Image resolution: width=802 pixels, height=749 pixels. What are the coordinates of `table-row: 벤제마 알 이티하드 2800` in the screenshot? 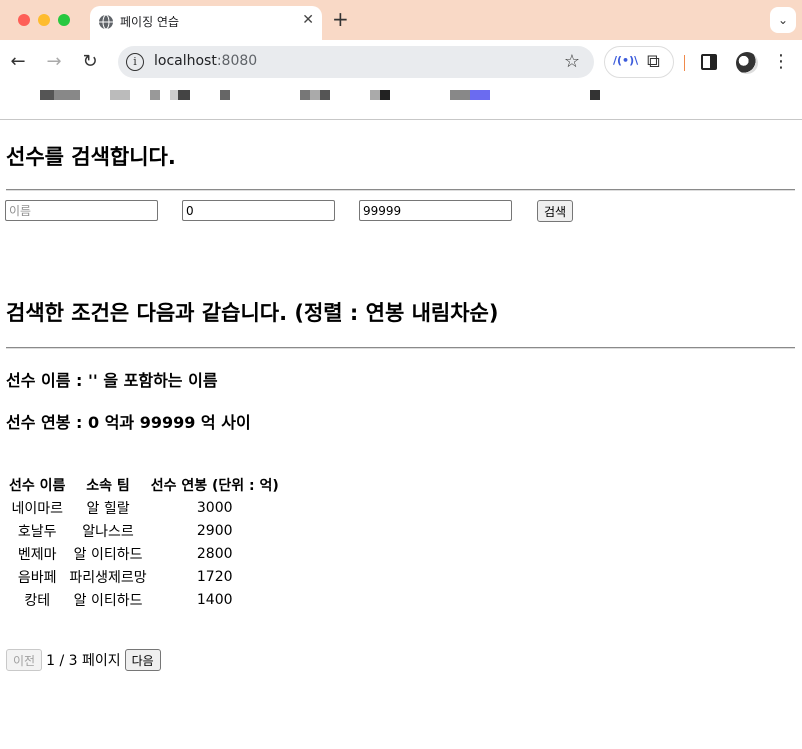 It's located at (144, 553).